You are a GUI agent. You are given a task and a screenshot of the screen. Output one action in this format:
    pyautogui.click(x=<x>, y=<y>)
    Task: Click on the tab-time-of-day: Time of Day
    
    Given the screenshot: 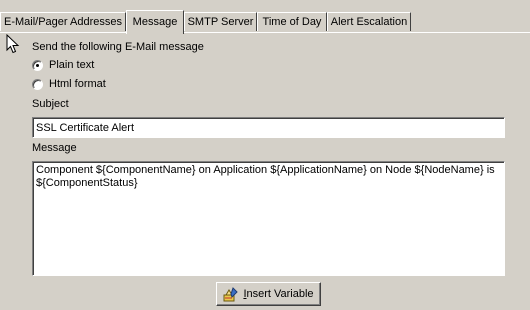 What is the action you would take?
    pyautogui.click(x=292, y=21)
    